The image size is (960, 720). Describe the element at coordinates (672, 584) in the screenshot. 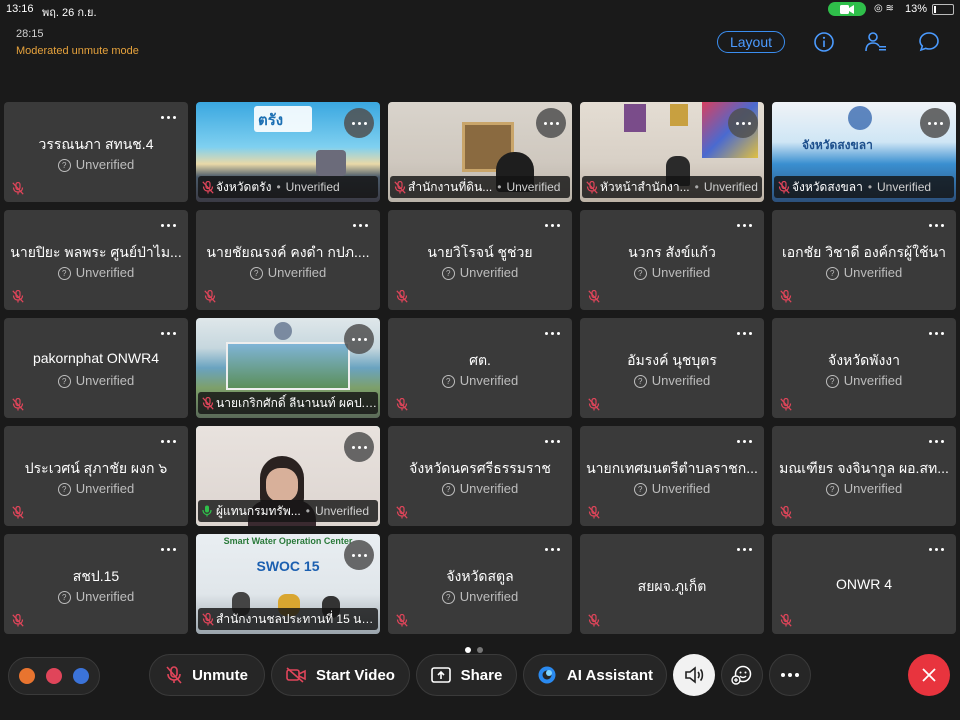

I see `participant-tile: สยผจ.ภูเก็ต` at that location.